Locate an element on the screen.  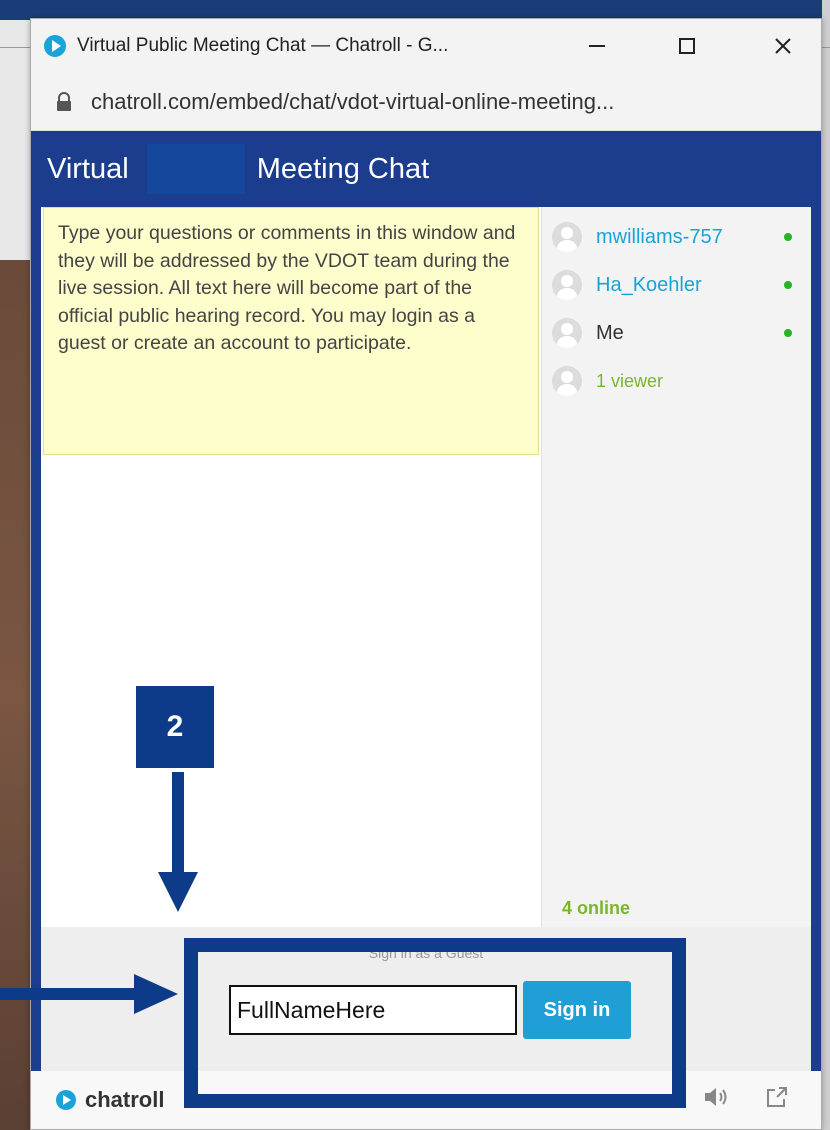
viewer-item: 1 viewer is located at coordinates (677, 381).